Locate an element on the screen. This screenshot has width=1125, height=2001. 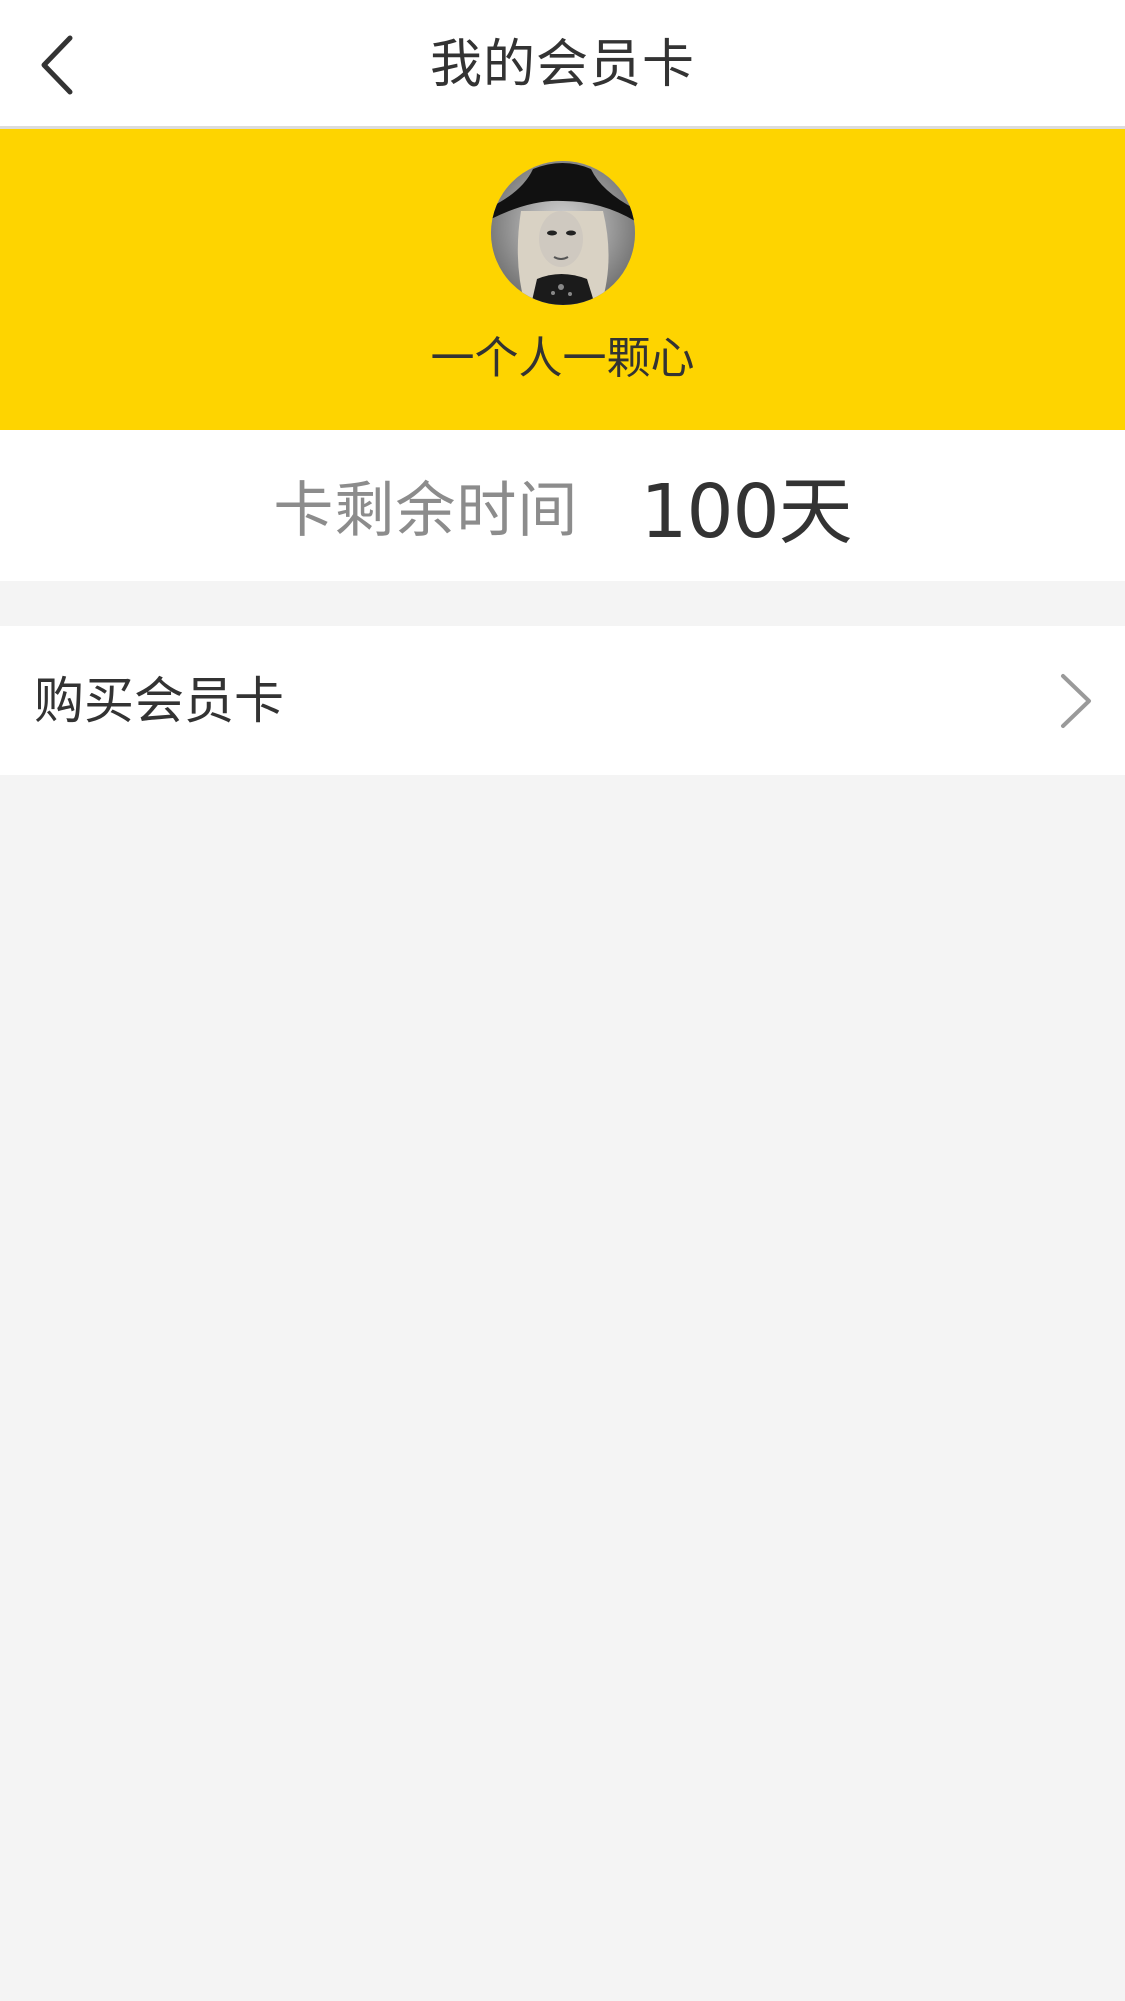
avatar is located at coordinates (563, 233).